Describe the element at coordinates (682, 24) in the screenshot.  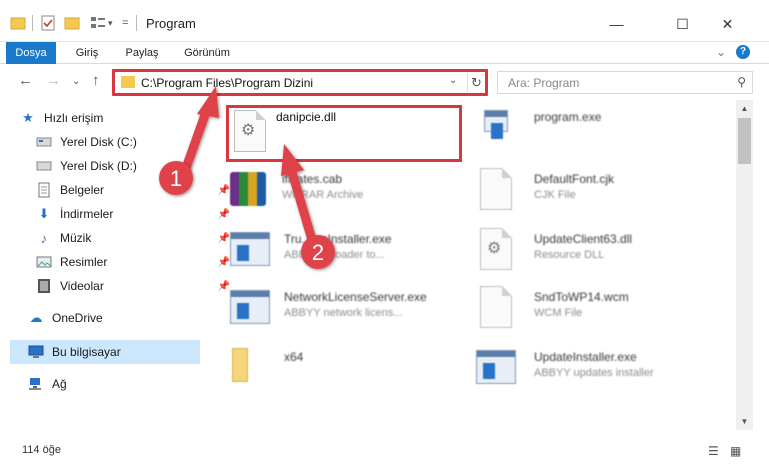
I see `maximize-button: ☐` at that location.